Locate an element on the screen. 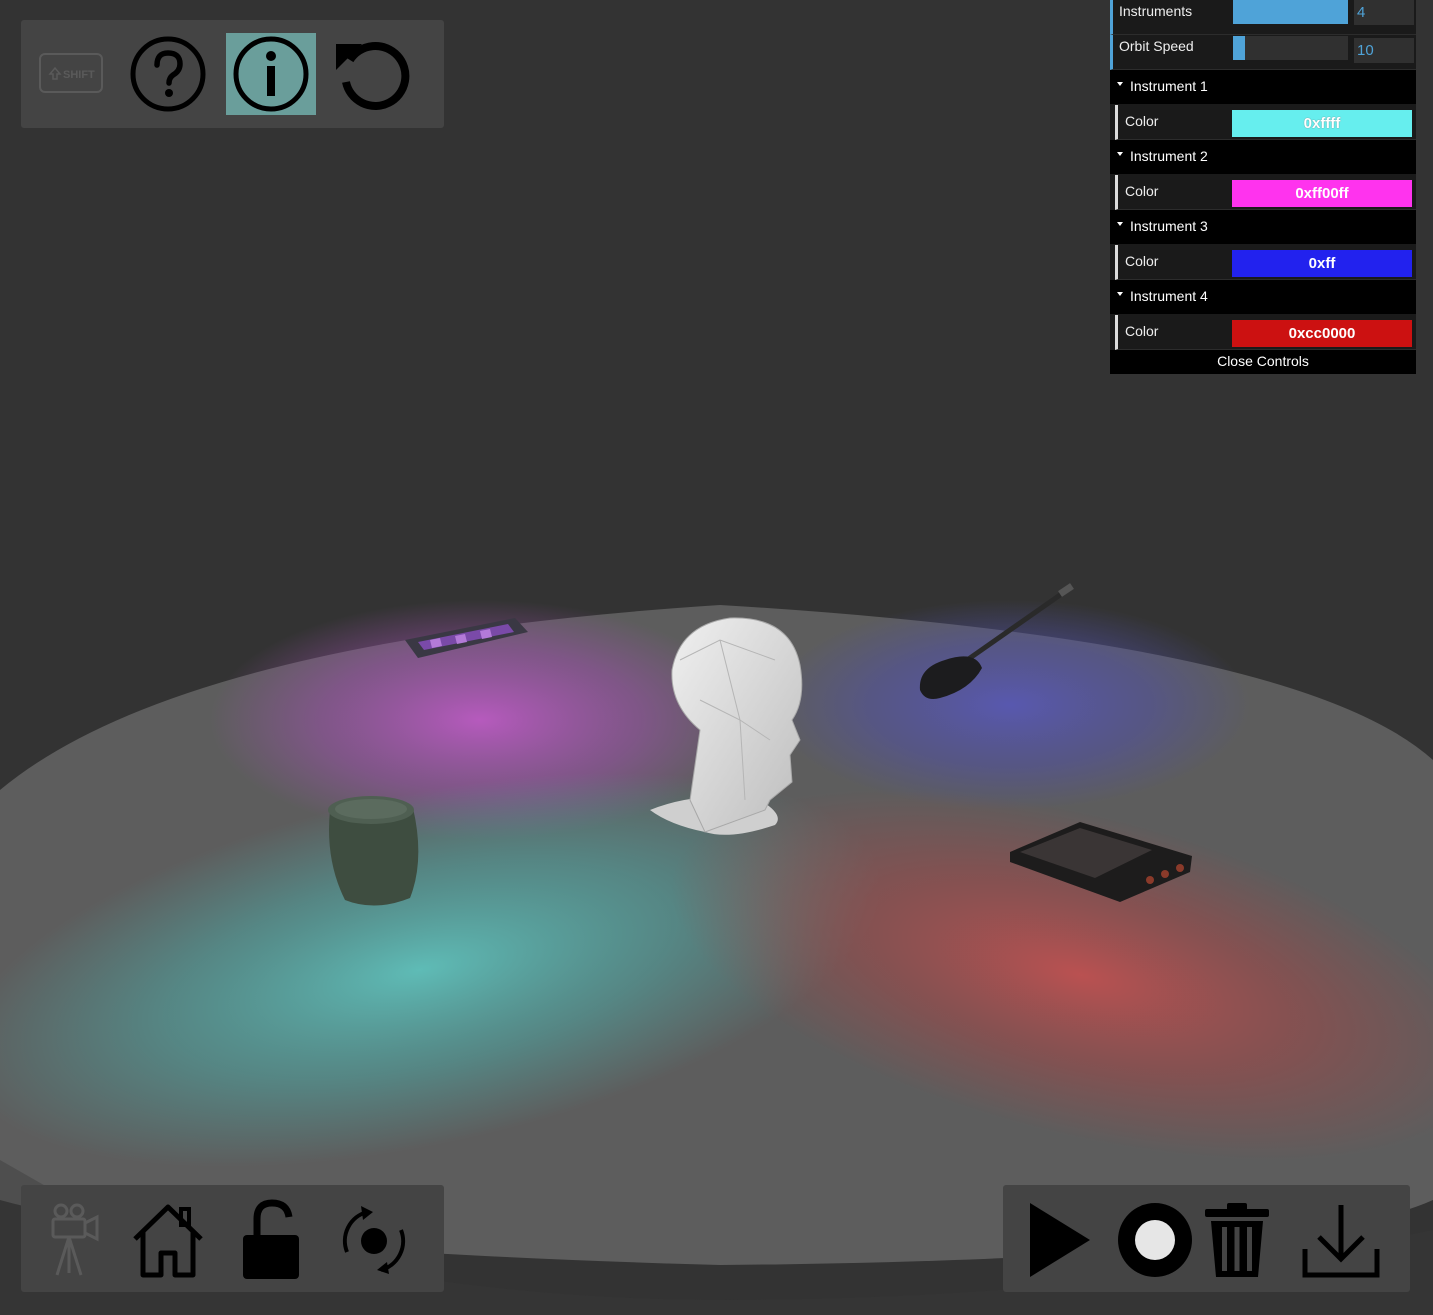 Image resolution: width=1433 pixels, height=1315 pixels. camera-icon is located at coordinates (75, 1239).